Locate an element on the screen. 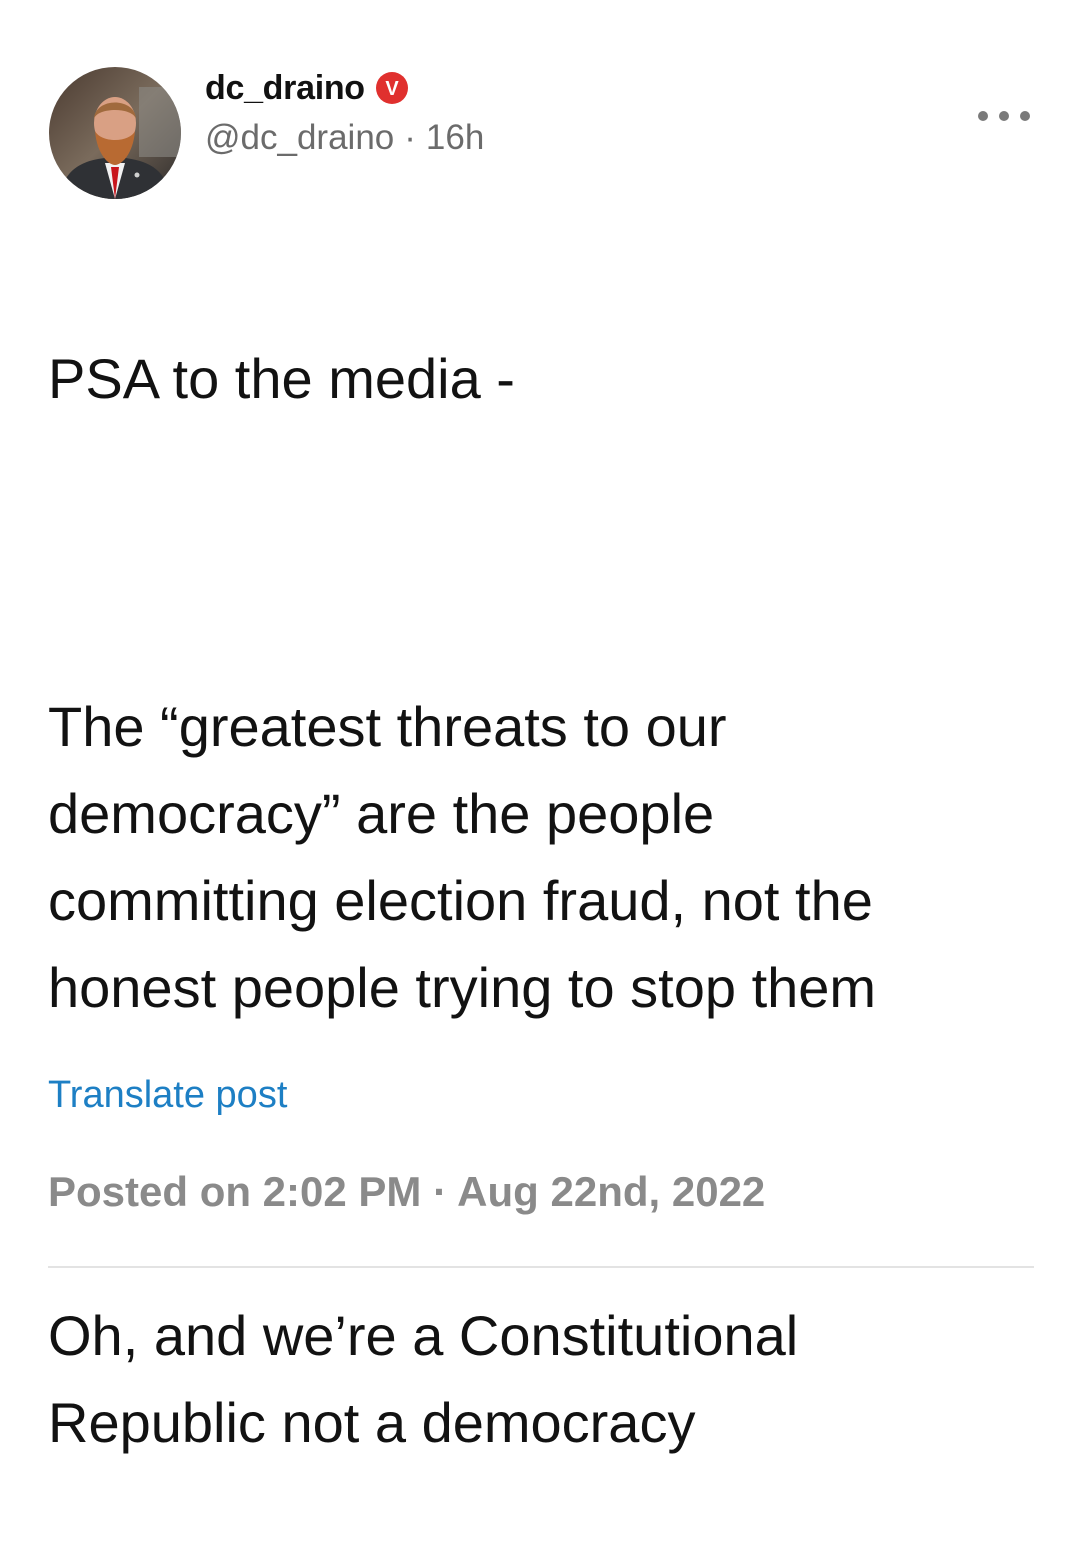 This screenshot has height=1553, width=1079. badge-letter: V is located at coordinates (392, 89).